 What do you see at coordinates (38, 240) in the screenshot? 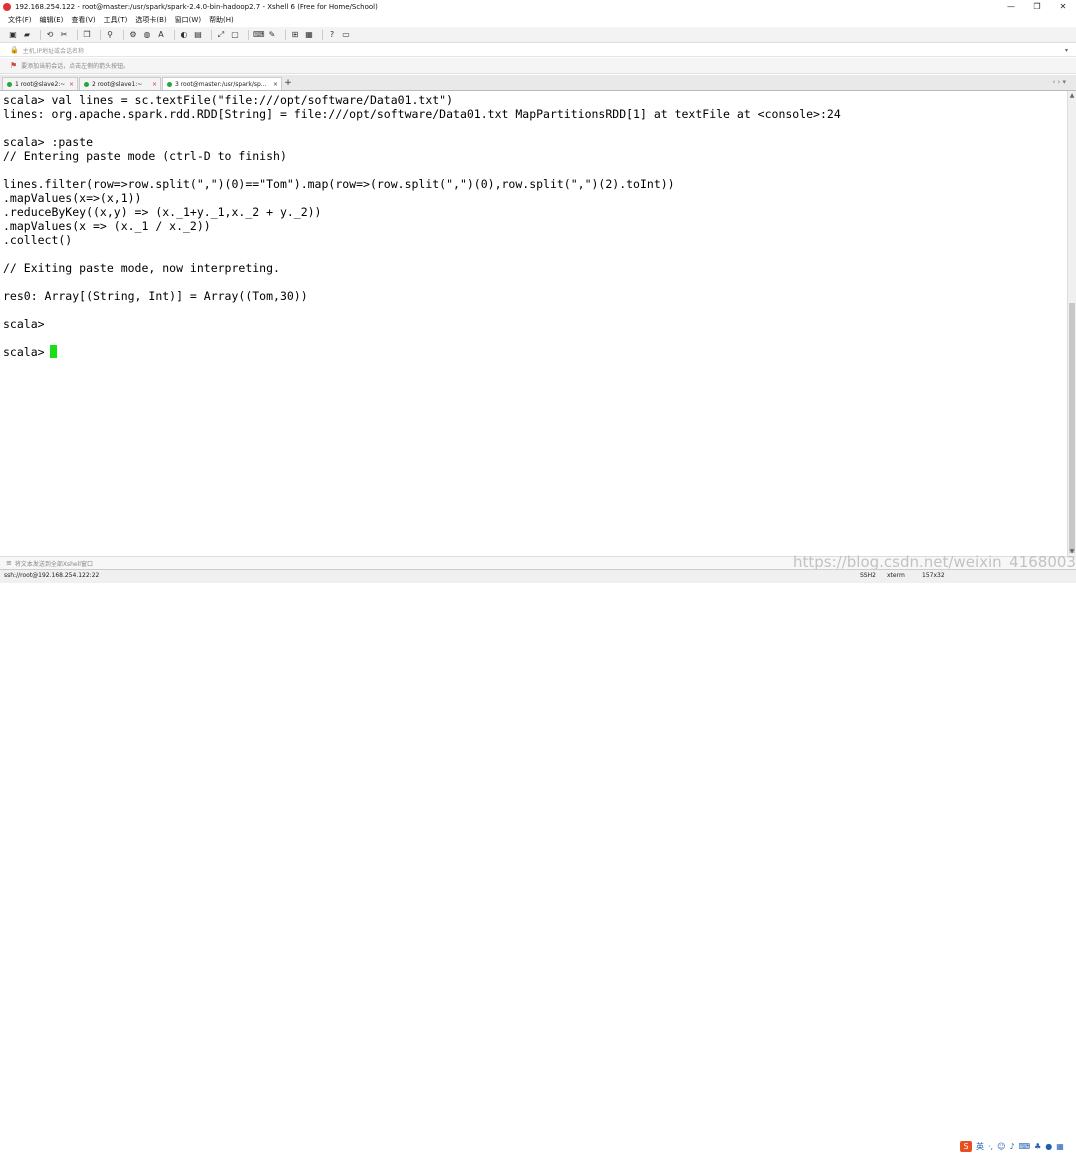
I see `terminal-line: .collect()` at bounding box center [38, 240].